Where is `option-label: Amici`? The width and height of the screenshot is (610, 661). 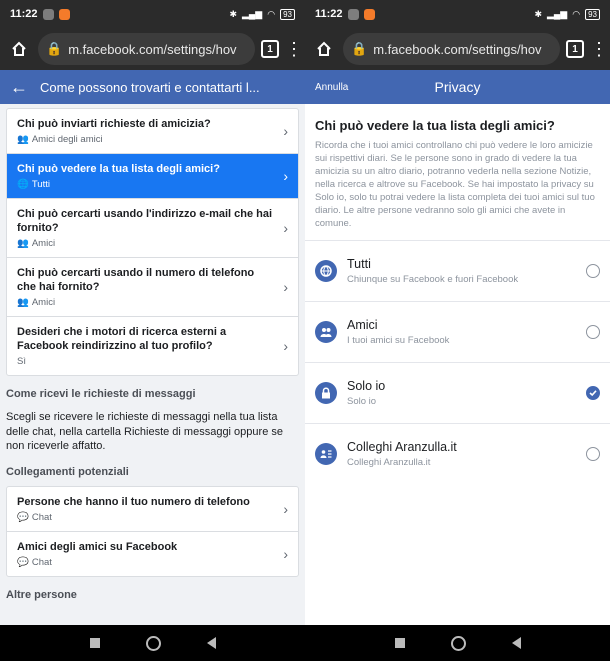
option-label: Amici is located at coordinates (362, 325).